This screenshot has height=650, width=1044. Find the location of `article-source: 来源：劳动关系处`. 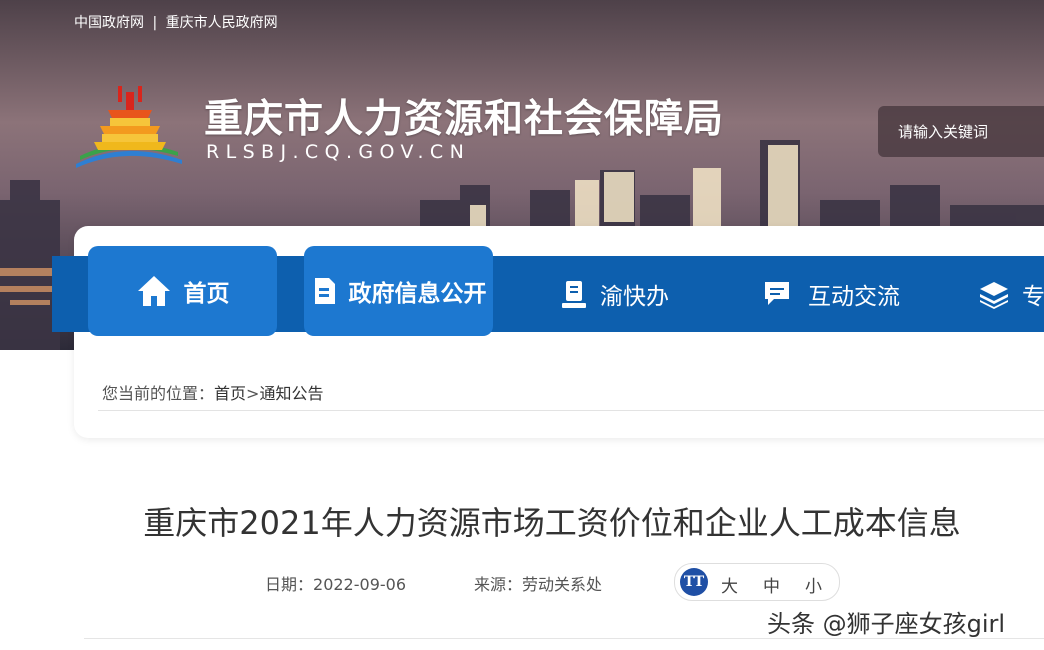

article-source: 来源：劳动关系处 is located at coordinates (538, 583).